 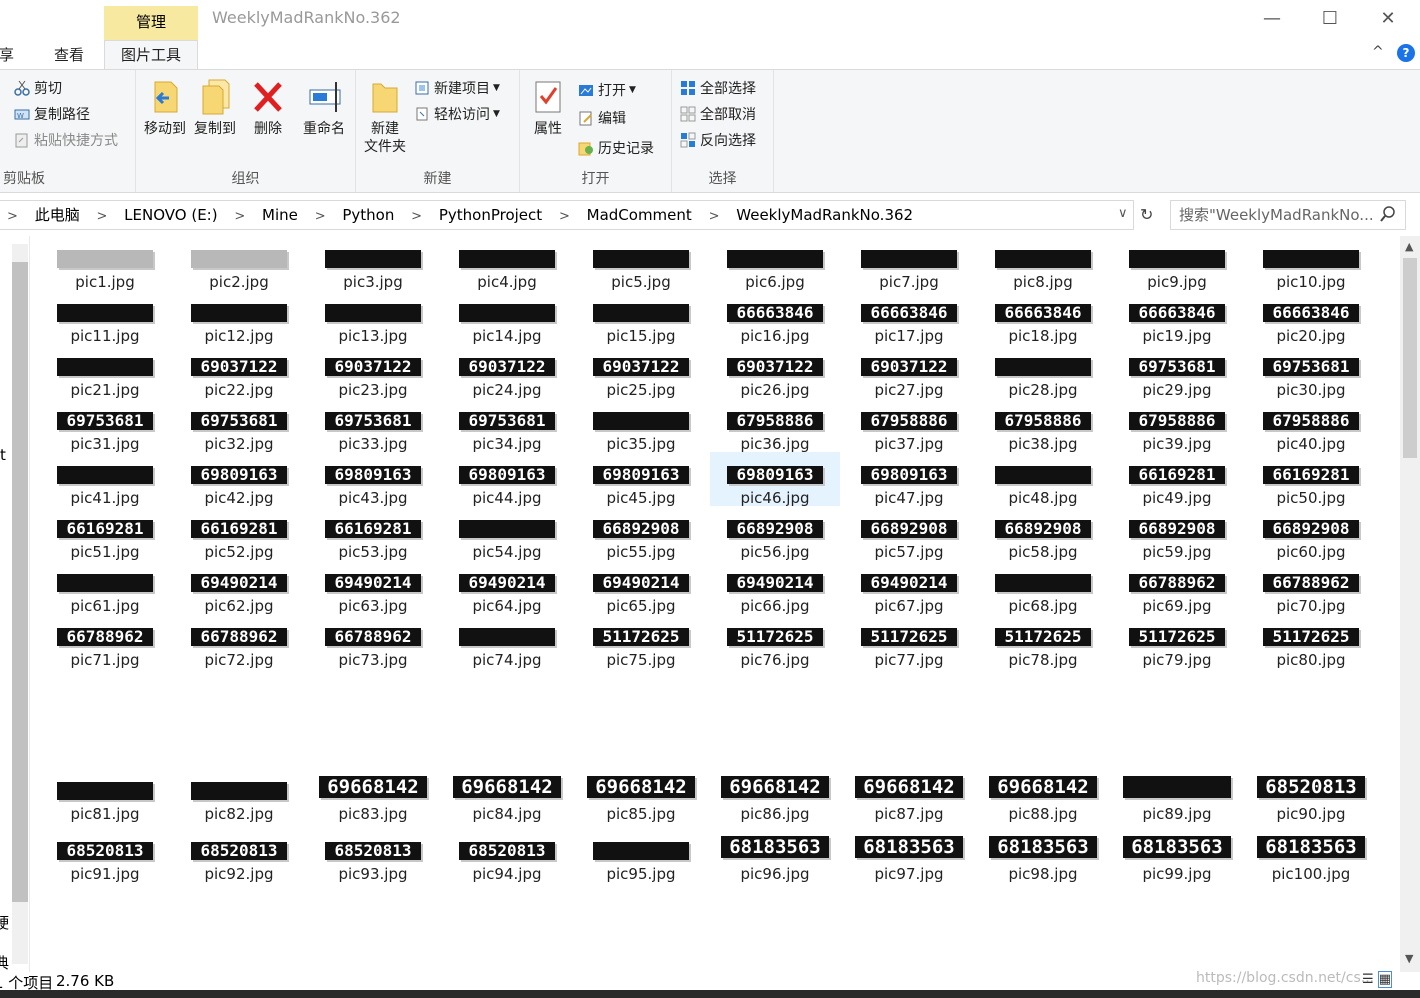 I want to click on maximize-button: ☐, so click(x=1330, y=19).